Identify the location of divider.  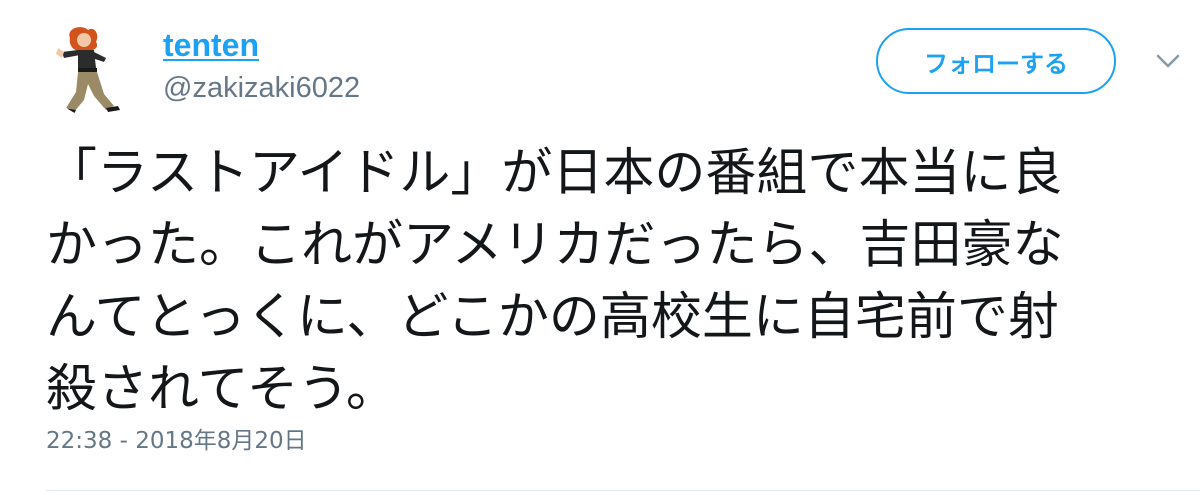
(623, 490).